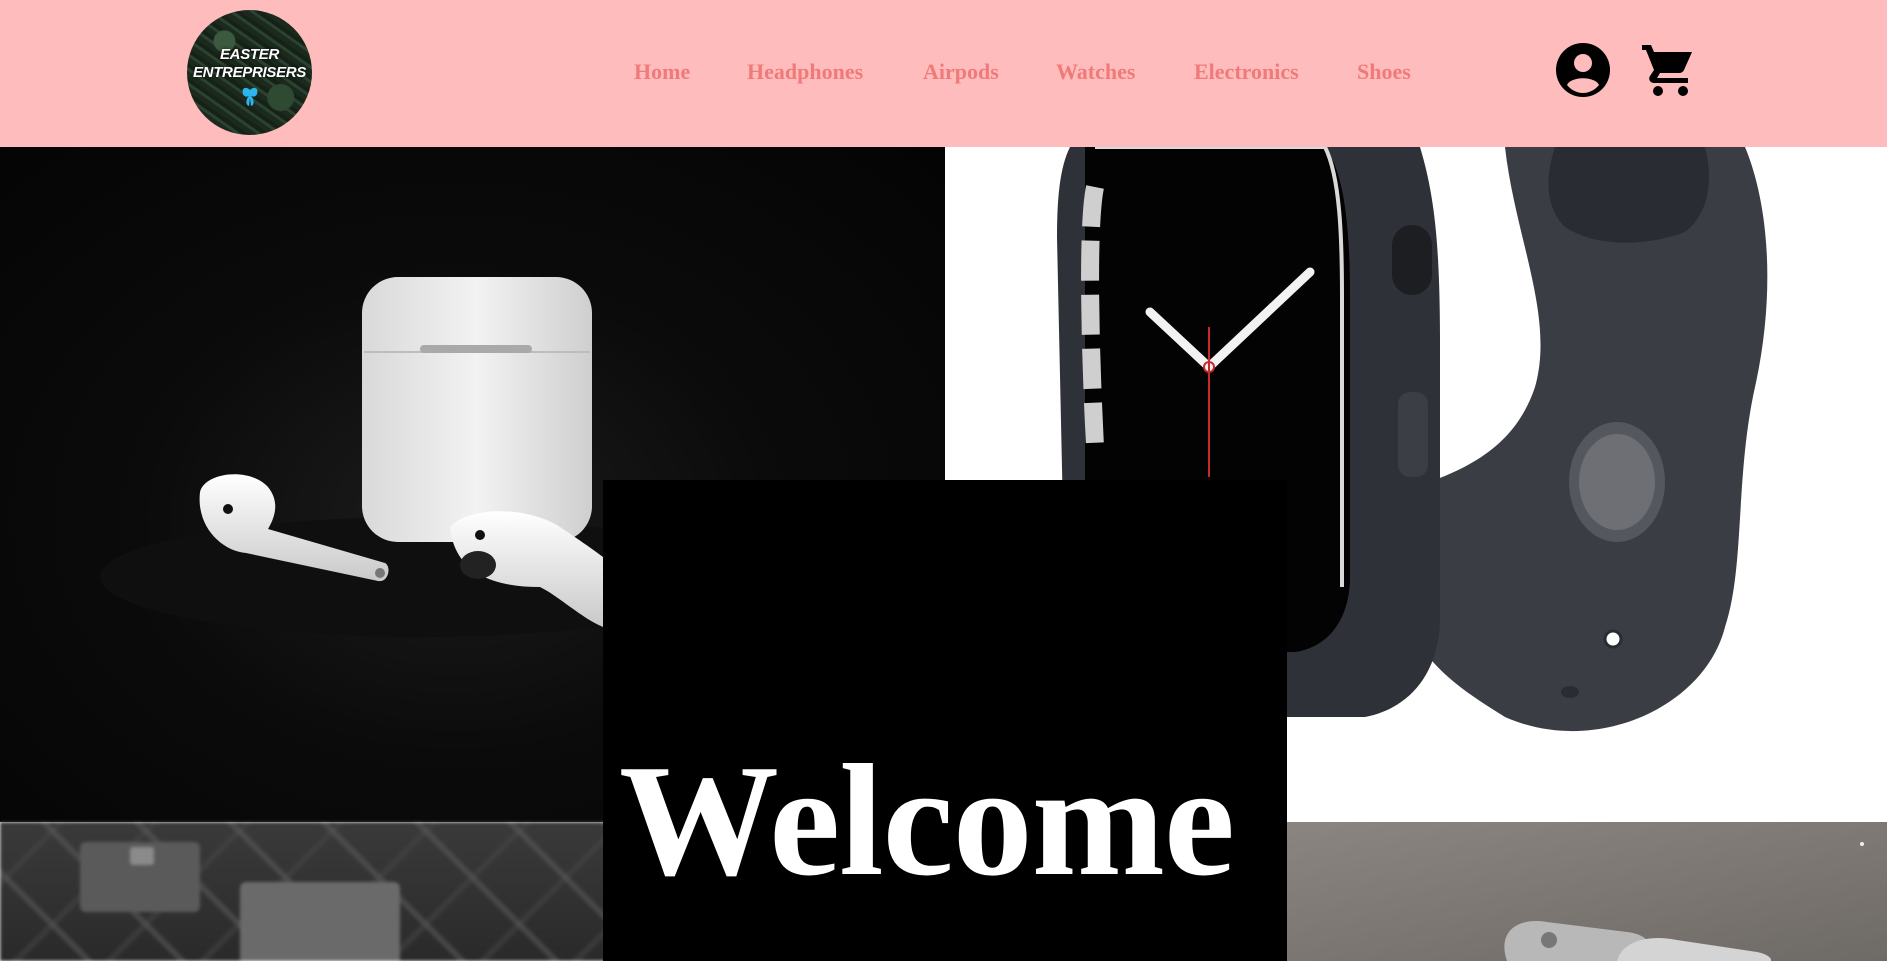 Image resolution: width=1887 pixels, height=961 pixels. Describe the element at coordinates (249, 54) in the screenshot. I see `logo-text-line-1: EASTER` at that location.